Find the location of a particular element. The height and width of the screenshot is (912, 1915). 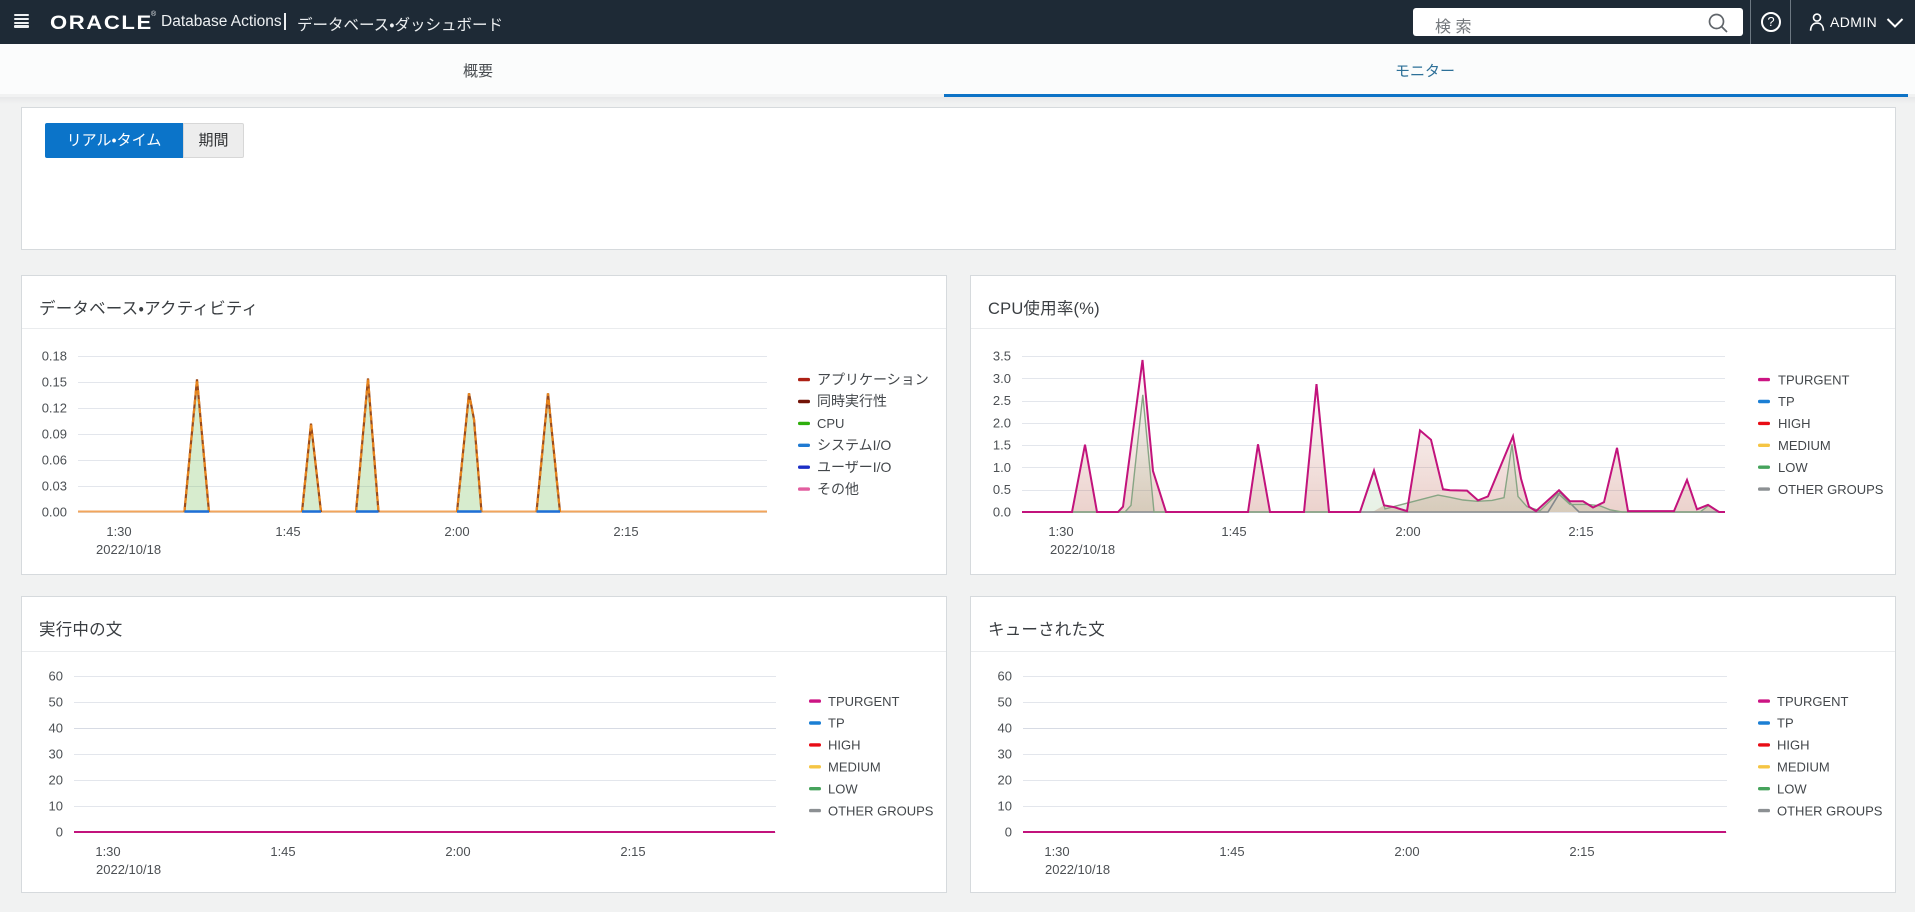

svg-text: 3.5 is located at coordinates (1002, 356).